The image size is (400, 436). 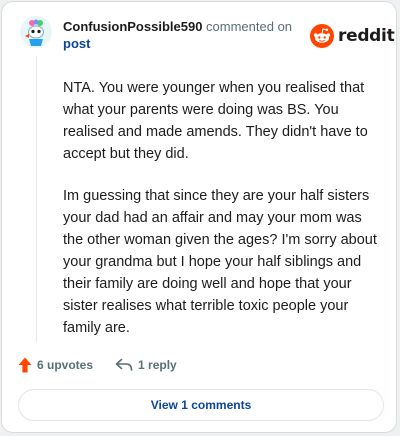 I want to click on comment-actions: 6 upvotes 1 reply, so click(x=97, y=365).